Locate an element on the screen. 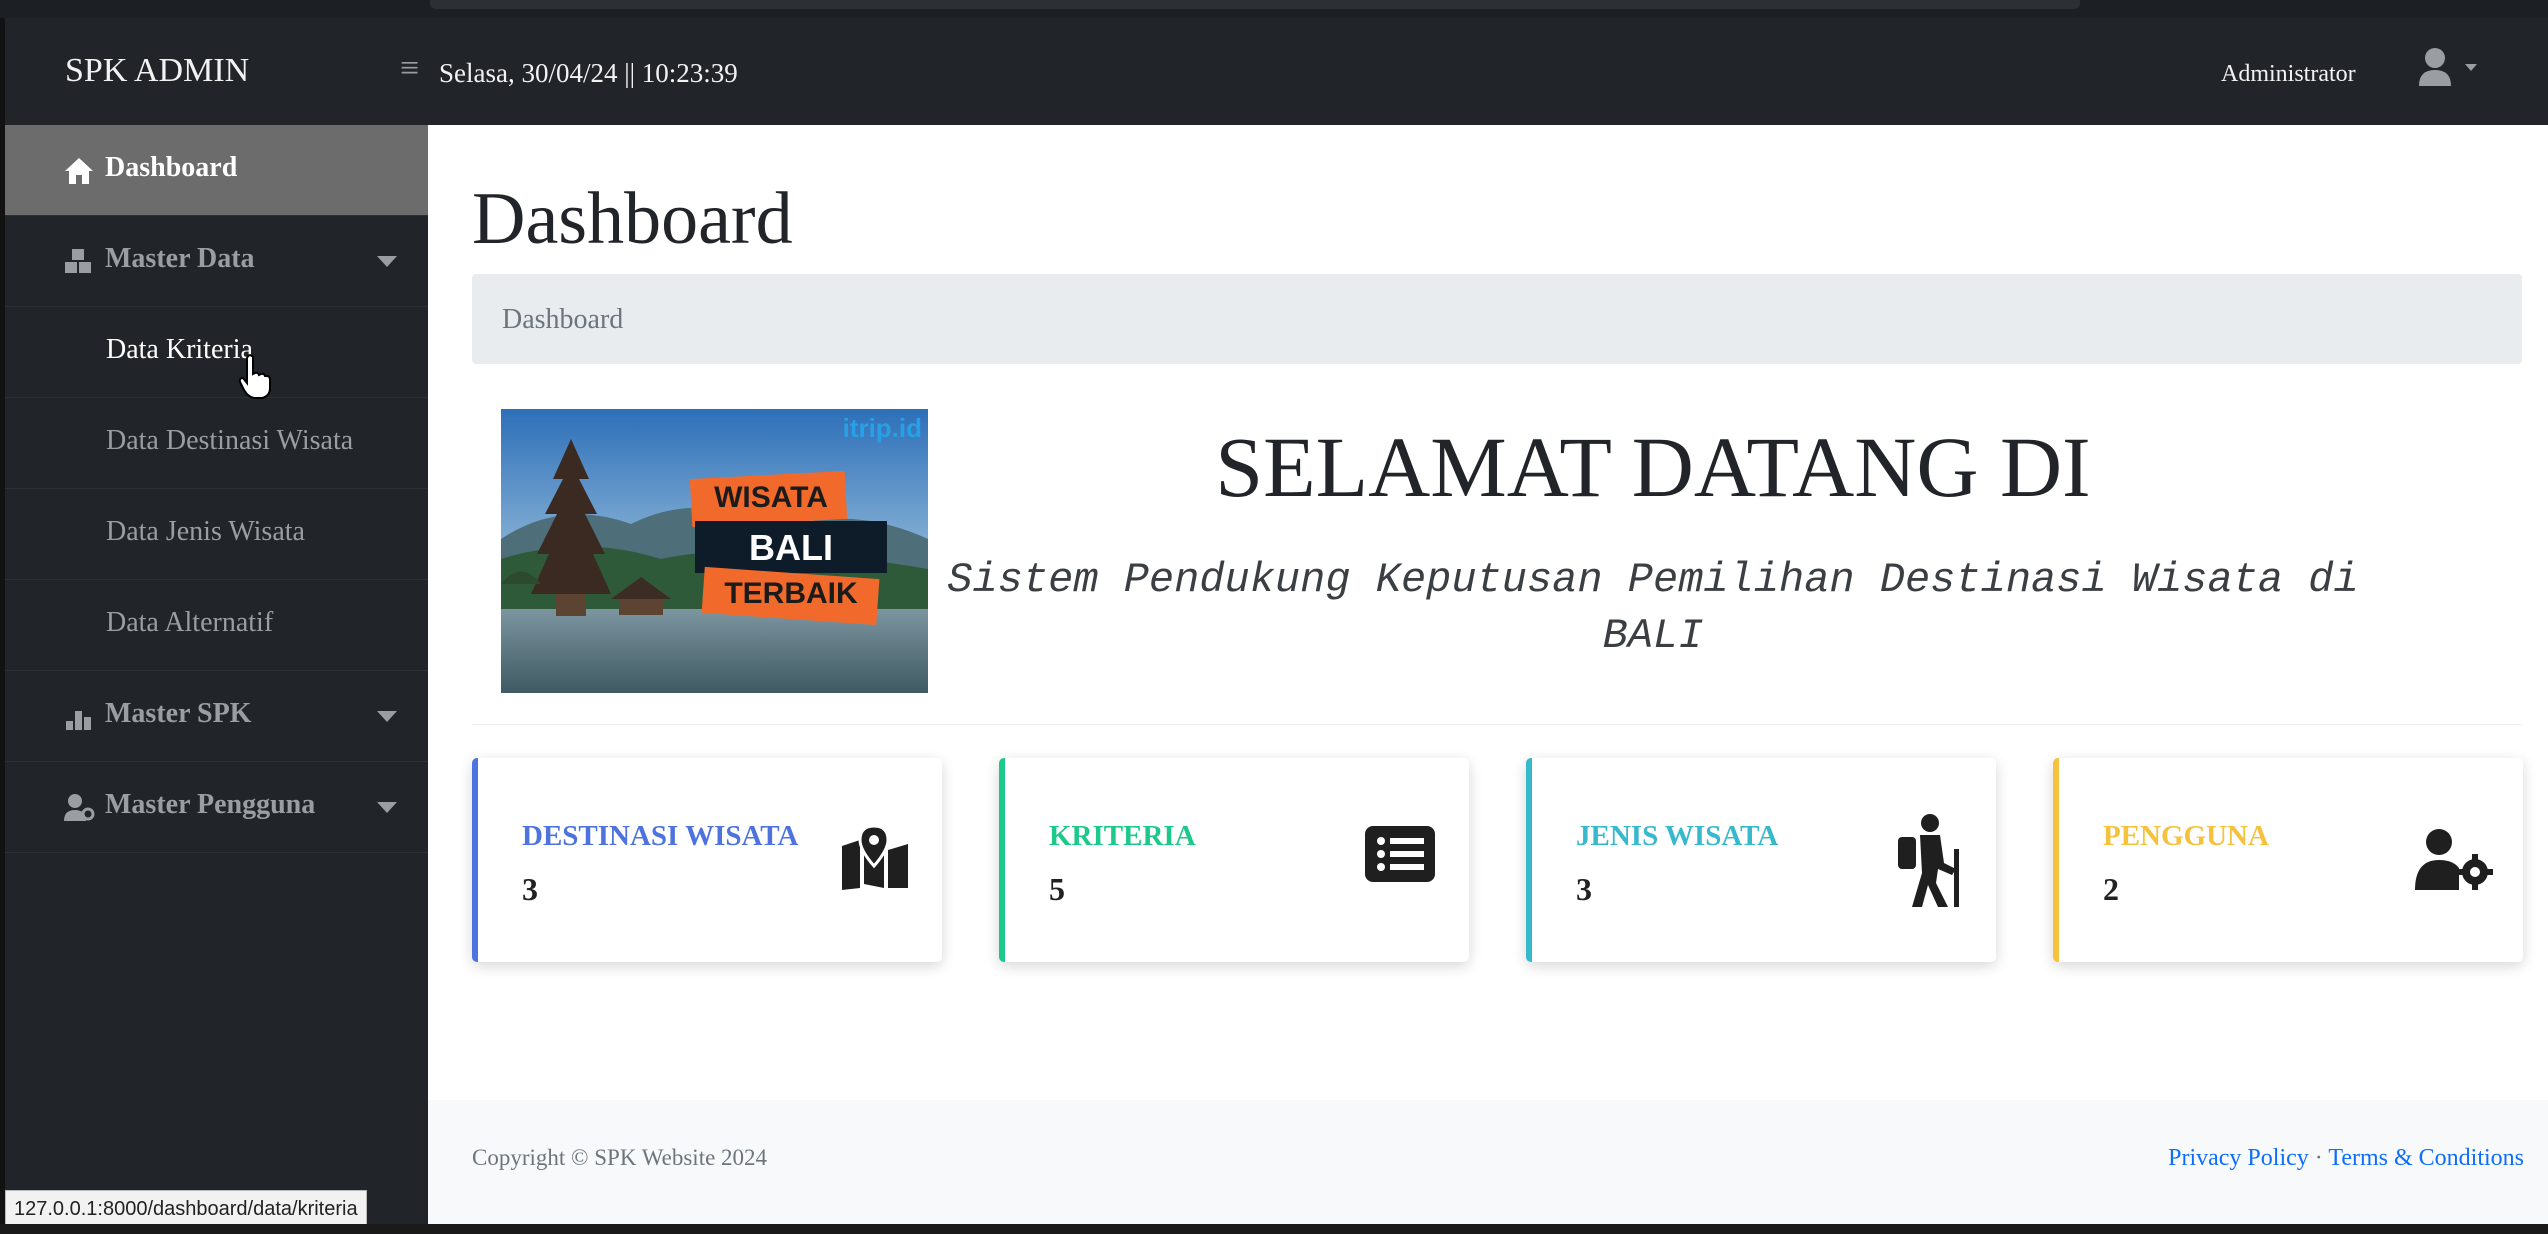 The height and width of the screenshot is (1234, 2548). sidebar-item-label: Master Data is located at coordinates (180, 258).